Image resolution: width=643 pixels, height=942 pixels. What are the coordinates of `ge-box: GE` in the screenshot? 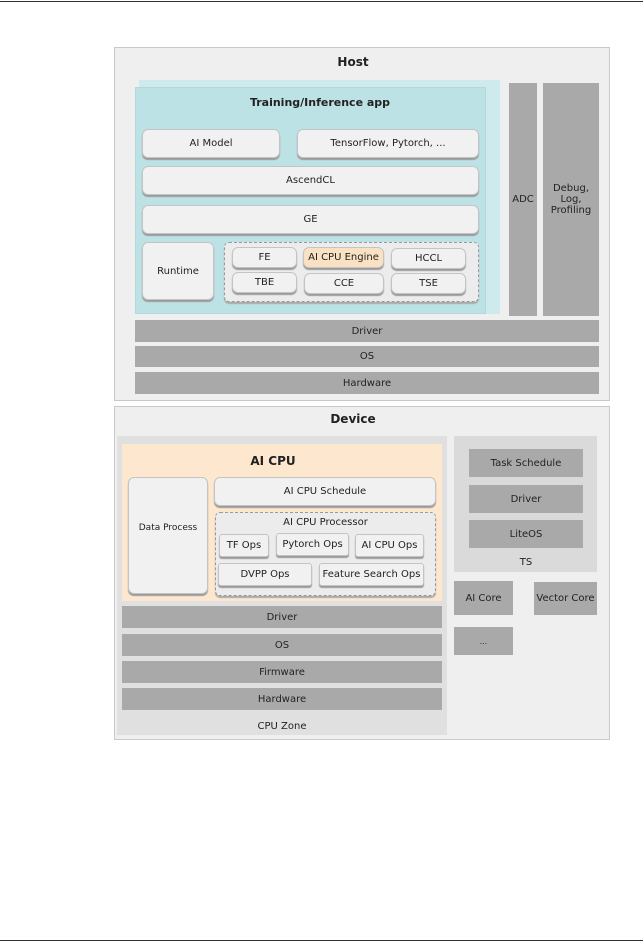 It's located at (310, 219).